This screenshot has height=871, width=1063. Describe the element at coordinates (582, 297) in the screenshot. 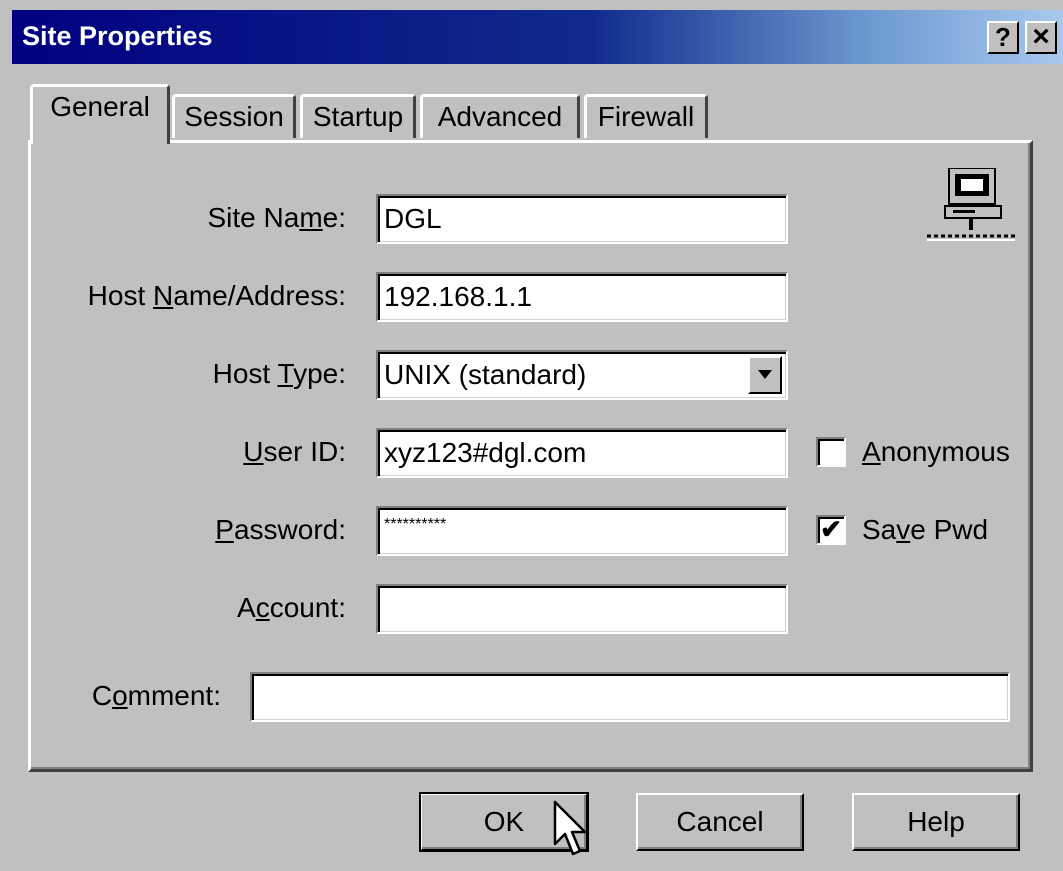

I see `host-address-input: 192.168.1.1` at that location.